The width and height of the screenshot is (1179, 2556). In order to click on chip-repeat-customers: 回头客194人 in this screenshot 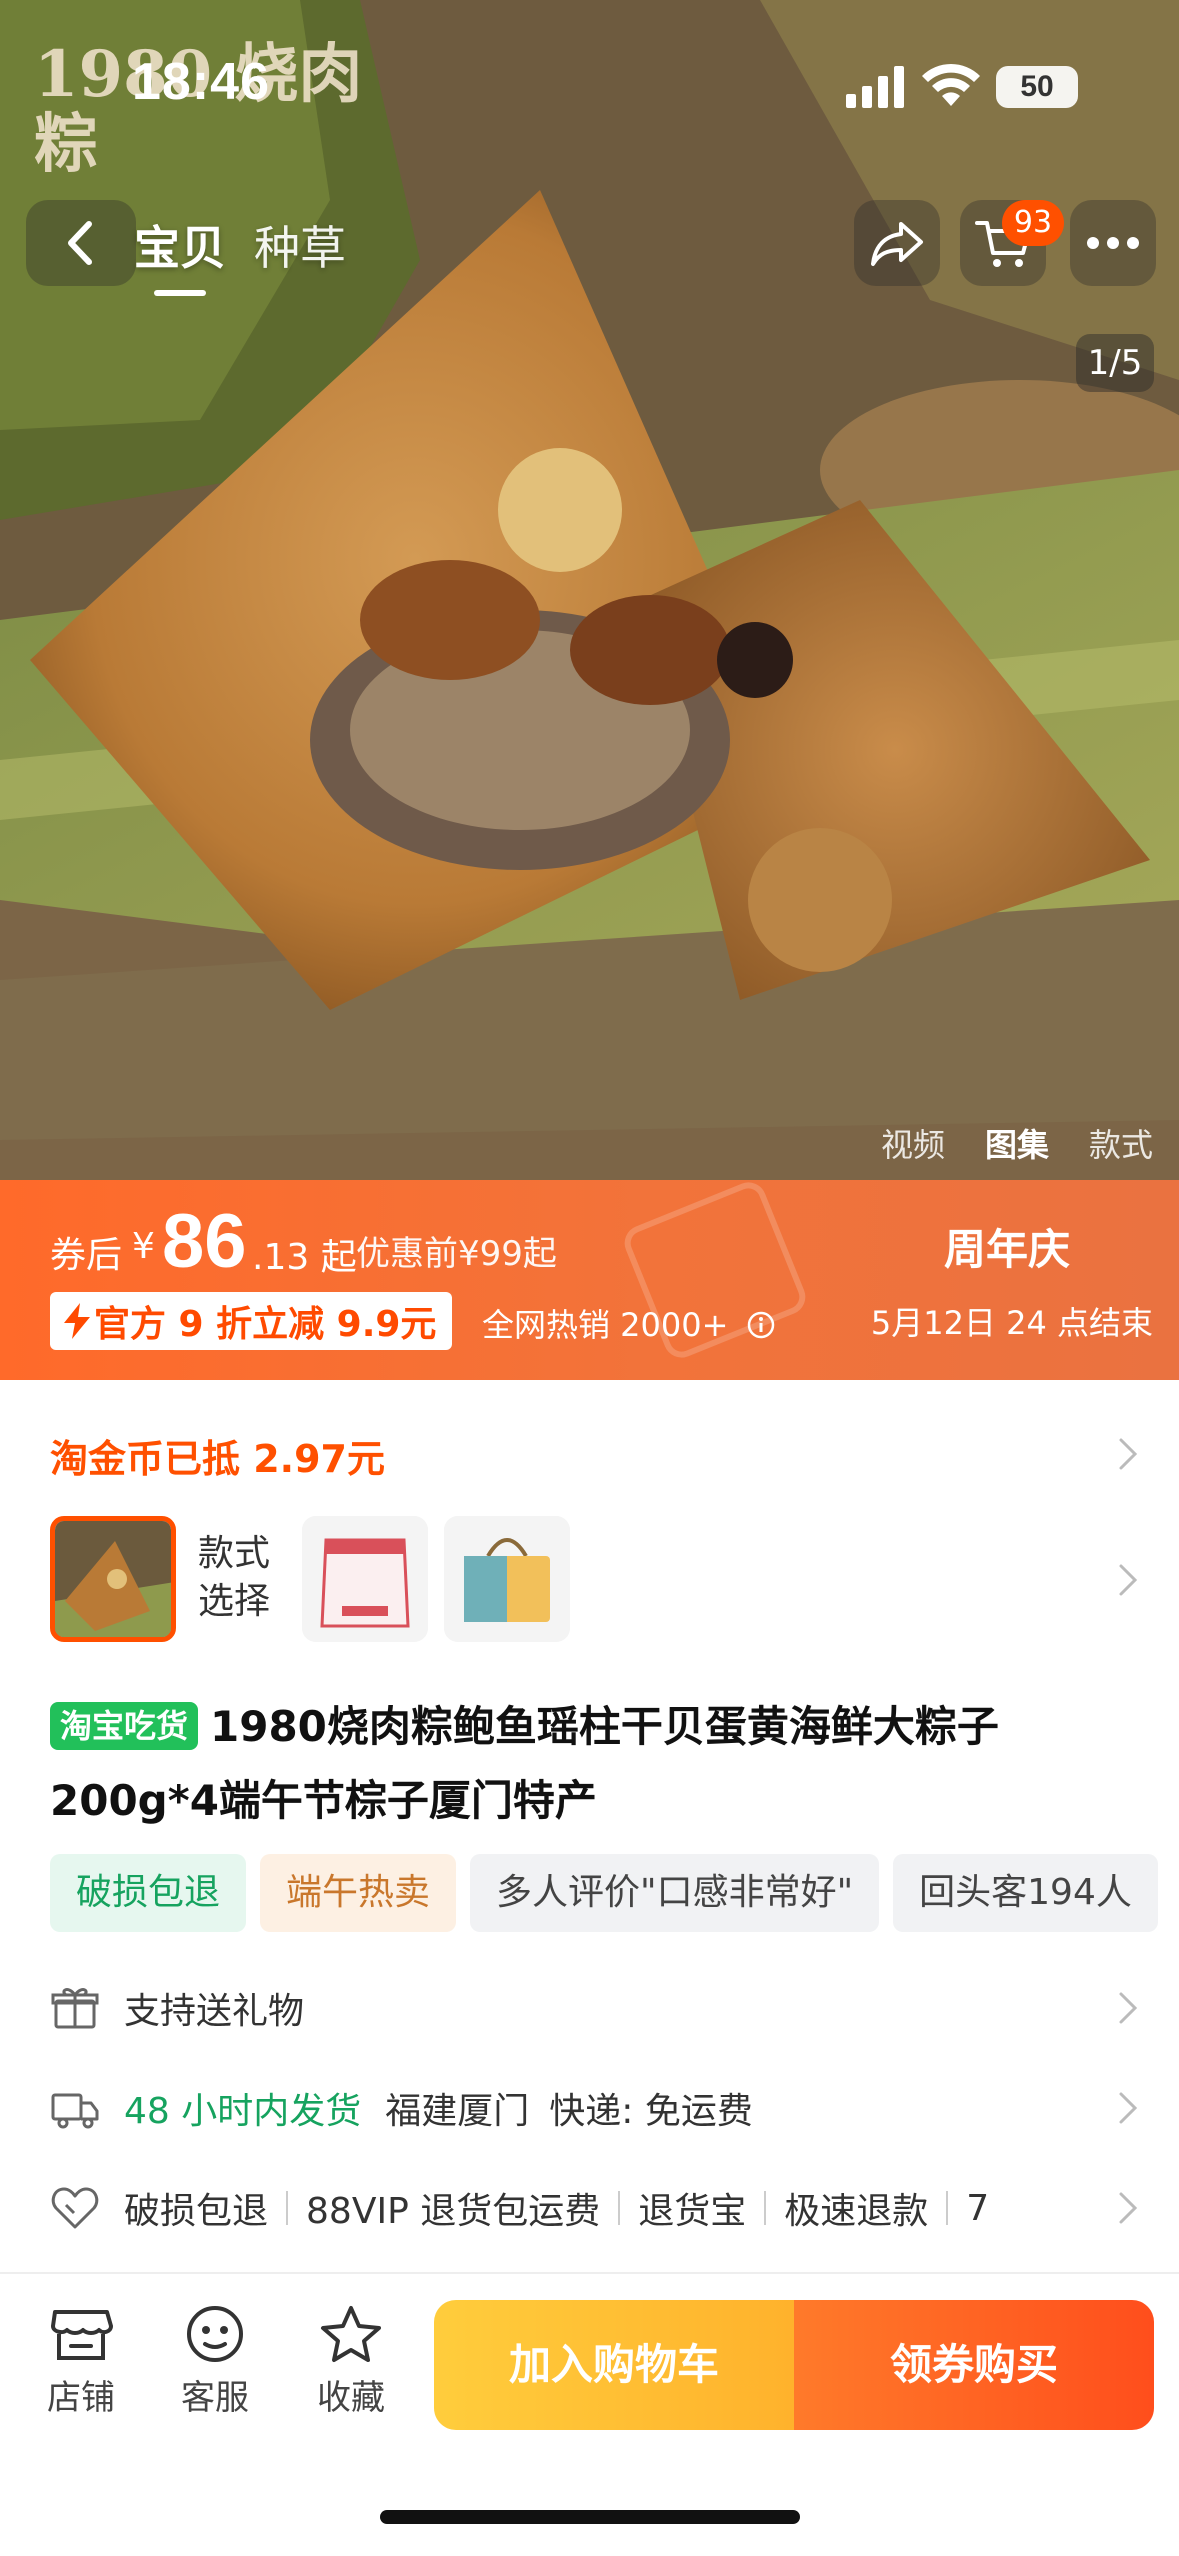, I will do `click(1025, 1893)`.